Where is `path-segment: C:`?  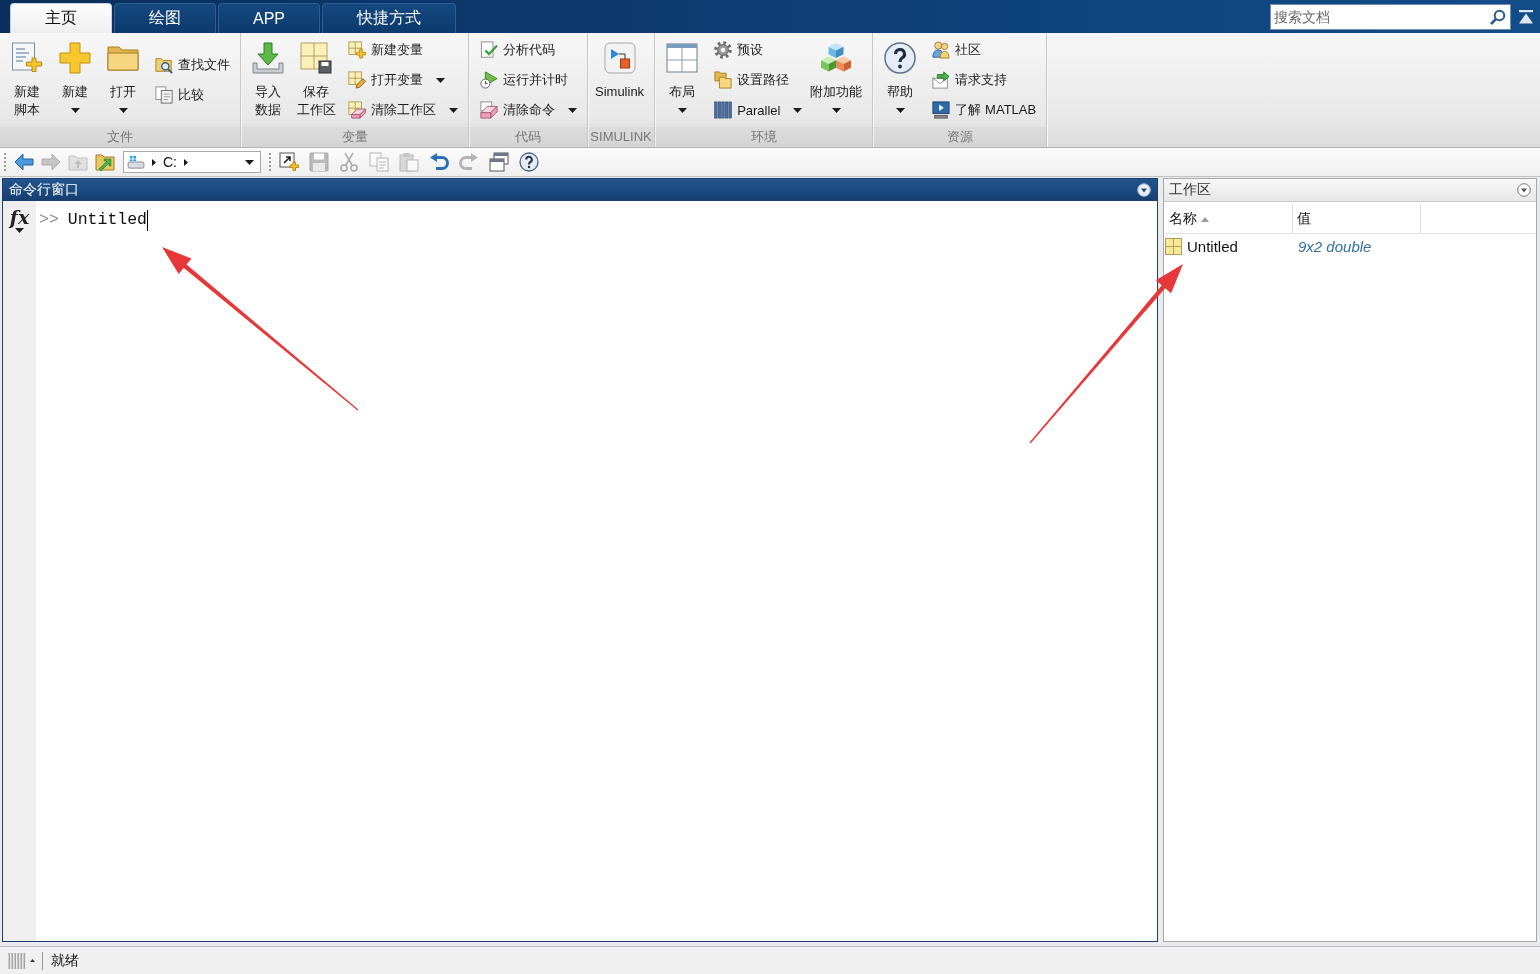
path-segment: C: is located at coordinates (170, 162).